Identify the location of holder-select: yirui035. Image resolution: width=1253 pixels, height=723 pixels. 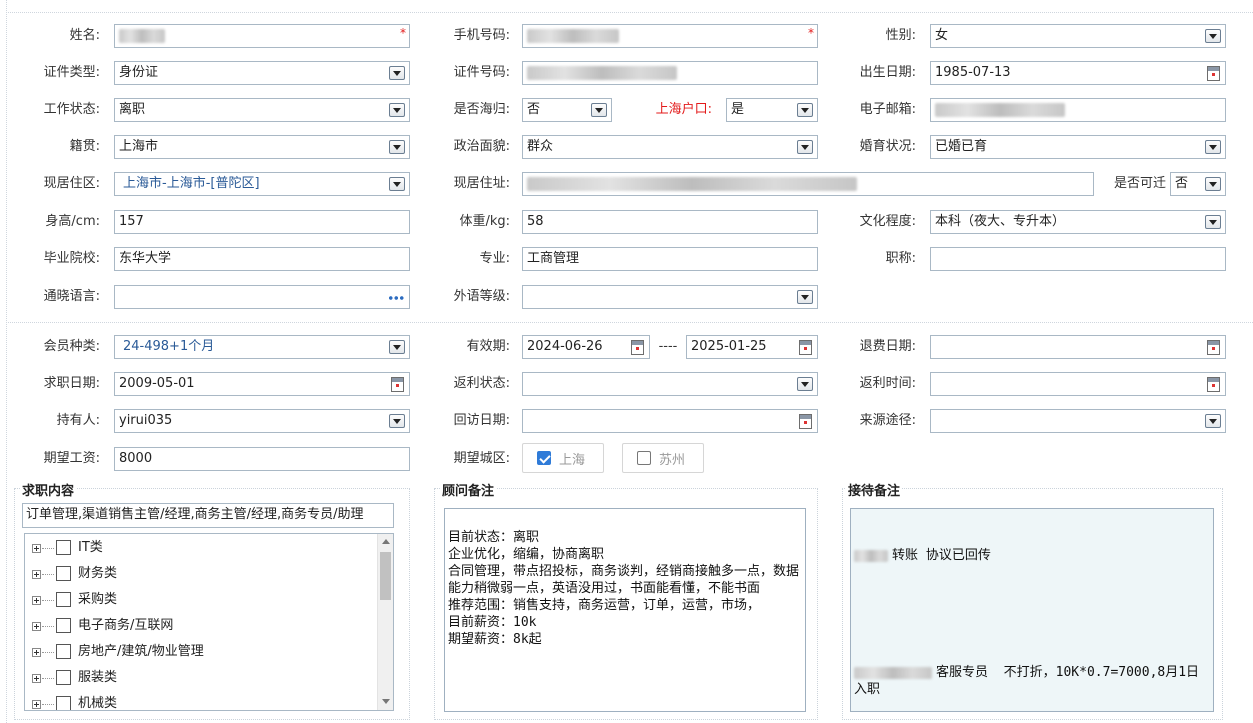
(262, 421).